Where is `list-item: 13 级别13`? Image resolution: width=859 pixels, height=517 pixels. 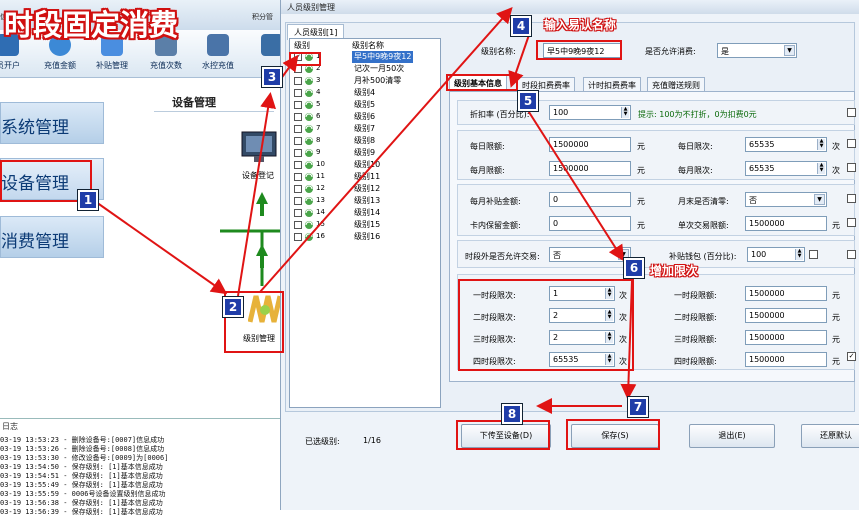
list-item: 13 级别13 is located at coordinates (365, 201).